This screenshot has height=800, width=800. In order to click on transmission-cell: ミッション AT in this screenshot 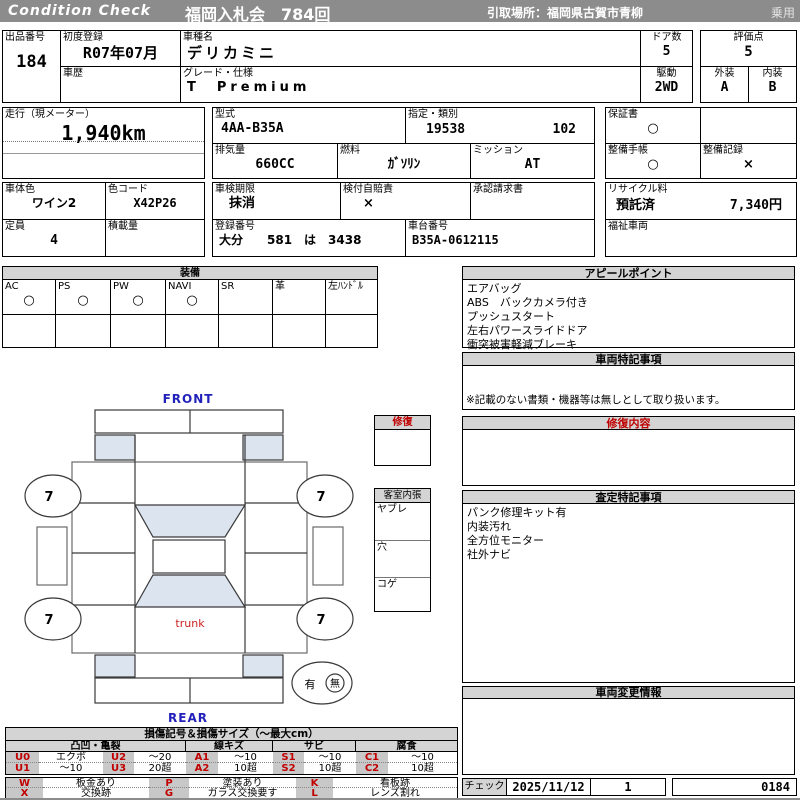, I will do `click(532, 161)`.